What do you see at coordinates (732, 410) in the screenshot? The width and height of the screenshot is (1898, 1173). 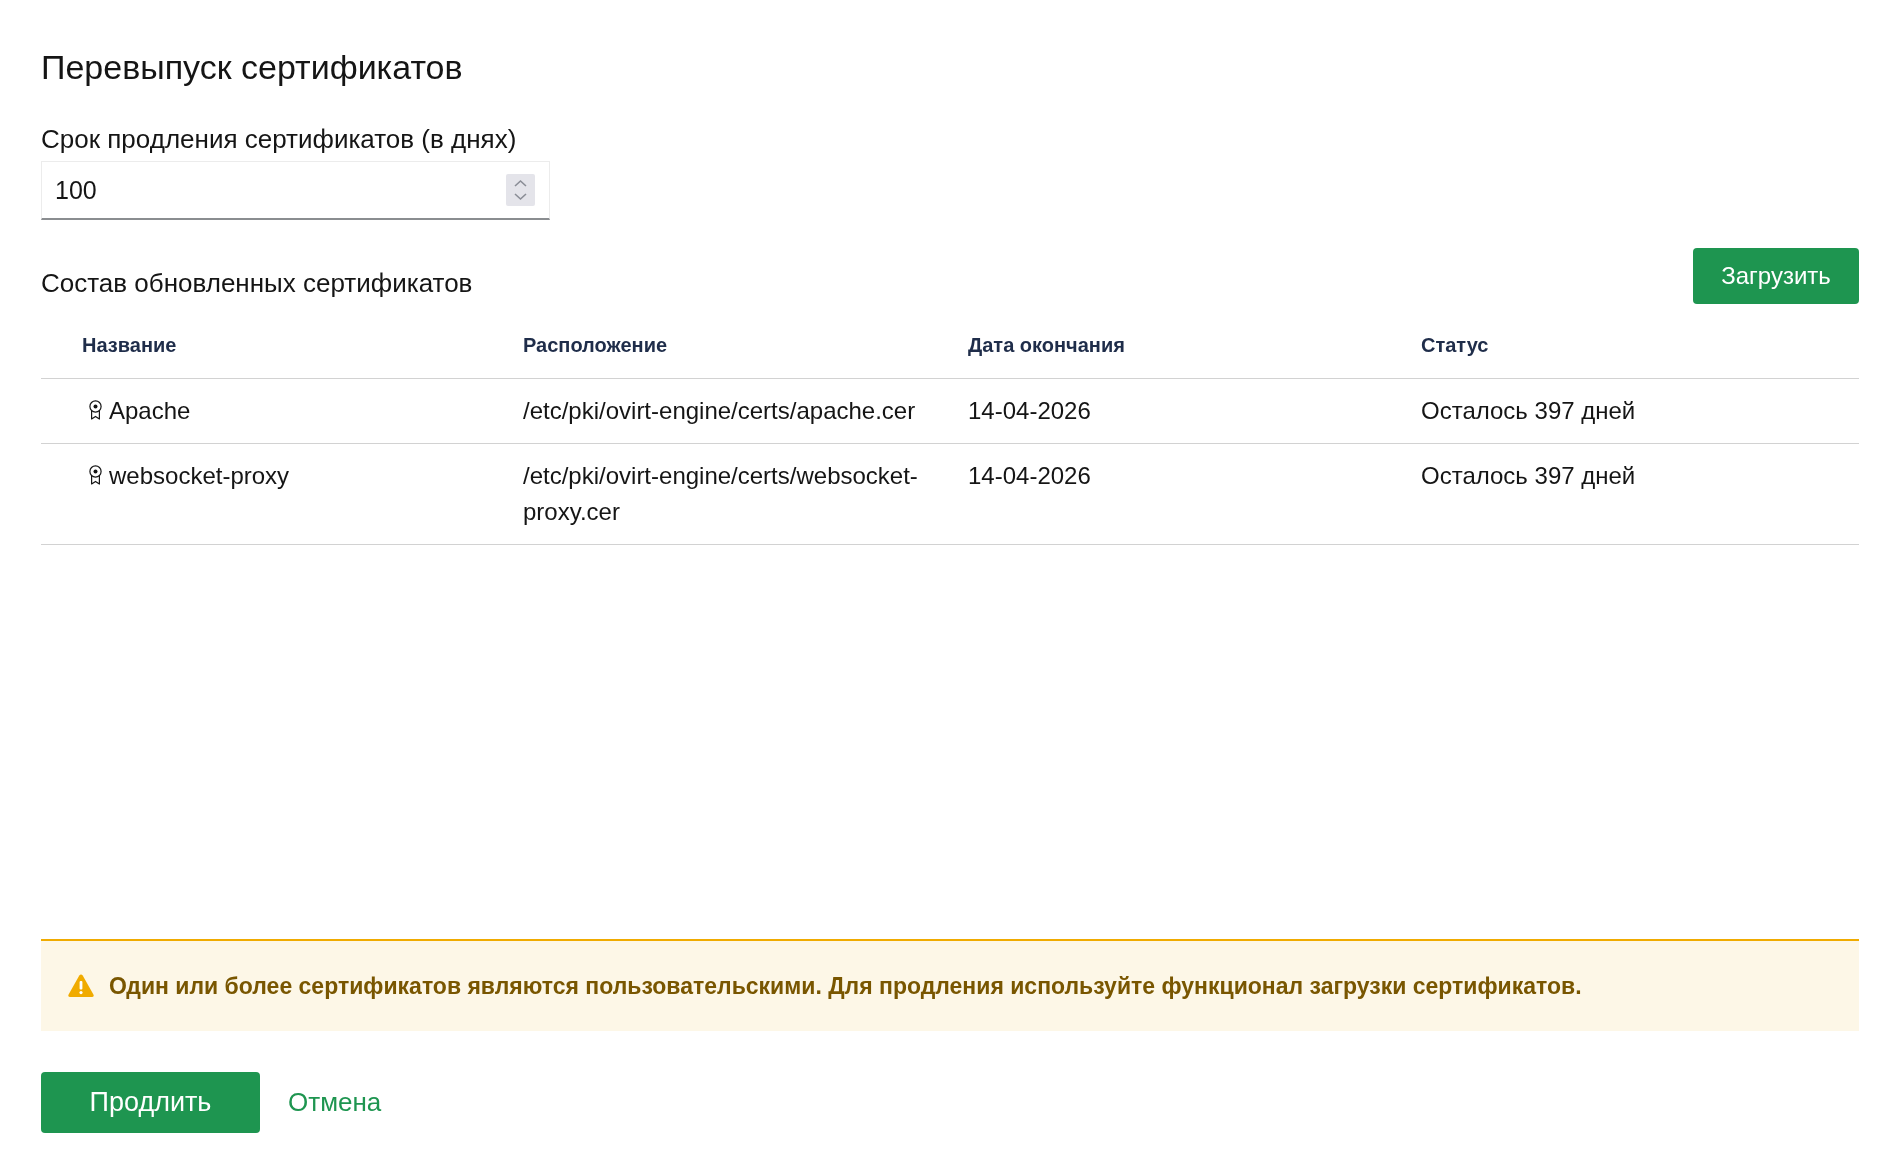 I see `table-cell: /etc/pki/ovirt-engine/certs/apache.cer` at bounding box center [732, 410].